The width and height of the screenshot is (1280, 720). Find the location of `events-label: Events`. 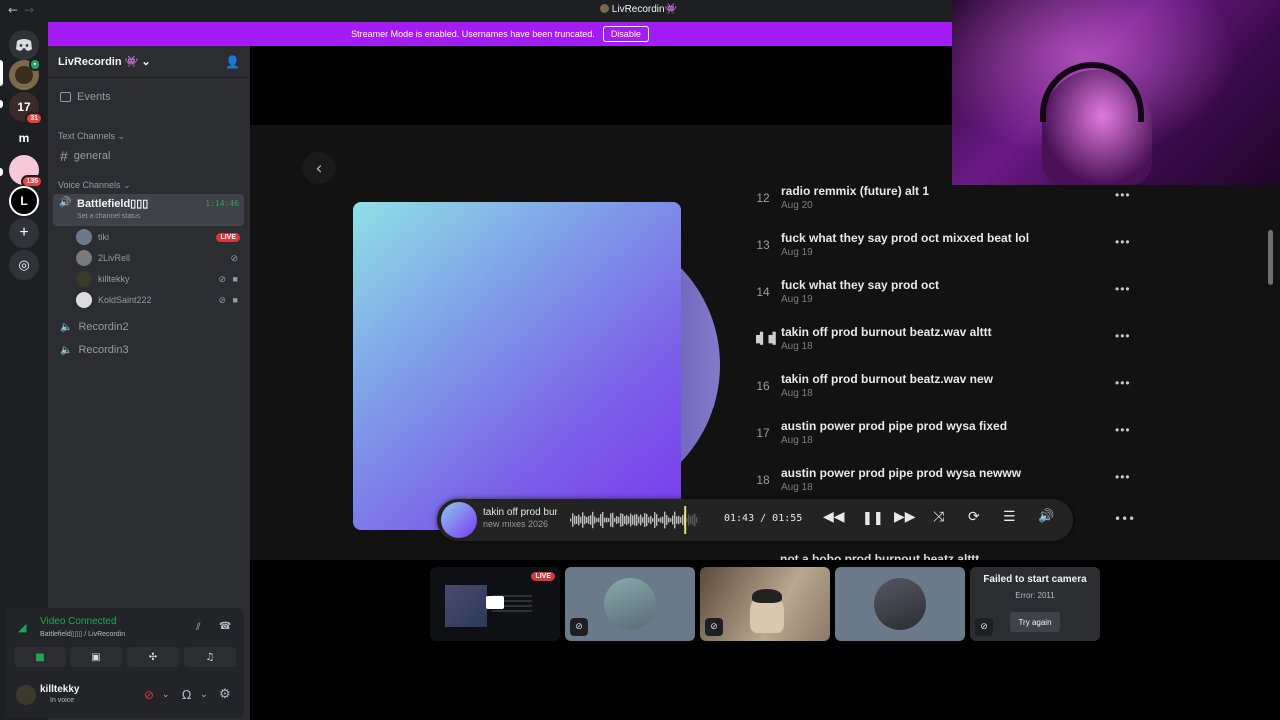

events-label: Events is located at coordinates (94, 97).